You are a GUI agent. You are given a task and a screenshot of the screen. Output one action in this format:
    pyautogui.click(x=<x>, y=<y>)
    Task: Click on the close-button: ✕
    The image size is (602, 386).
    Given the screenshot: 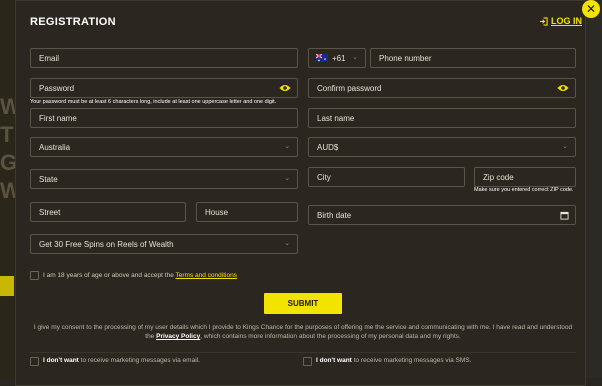 What is the action you would take?
    pyautogui.click(x=591, y=9)
    